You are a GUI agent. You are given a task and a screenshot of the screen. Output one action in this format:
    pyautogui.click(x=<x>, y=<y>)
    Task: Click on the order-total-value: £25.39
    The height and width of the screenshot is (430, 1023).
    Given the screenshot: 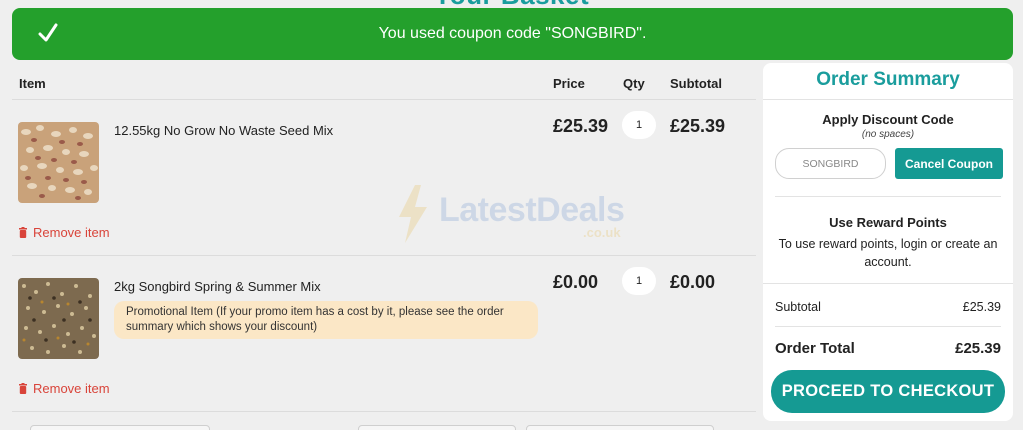 What is the action you would take?
    pyautogui.click(x=978, y=348)
    